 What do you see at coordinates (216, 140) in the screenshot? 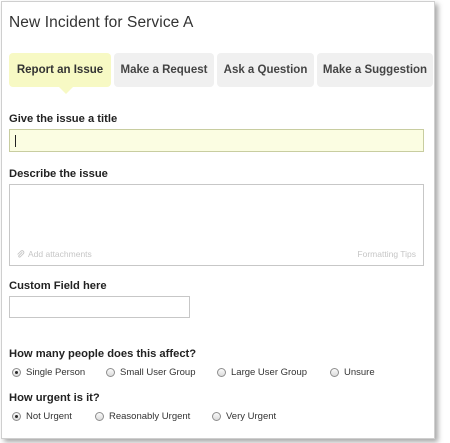
I see `issue-title-input` at bounding box center [216, 140].